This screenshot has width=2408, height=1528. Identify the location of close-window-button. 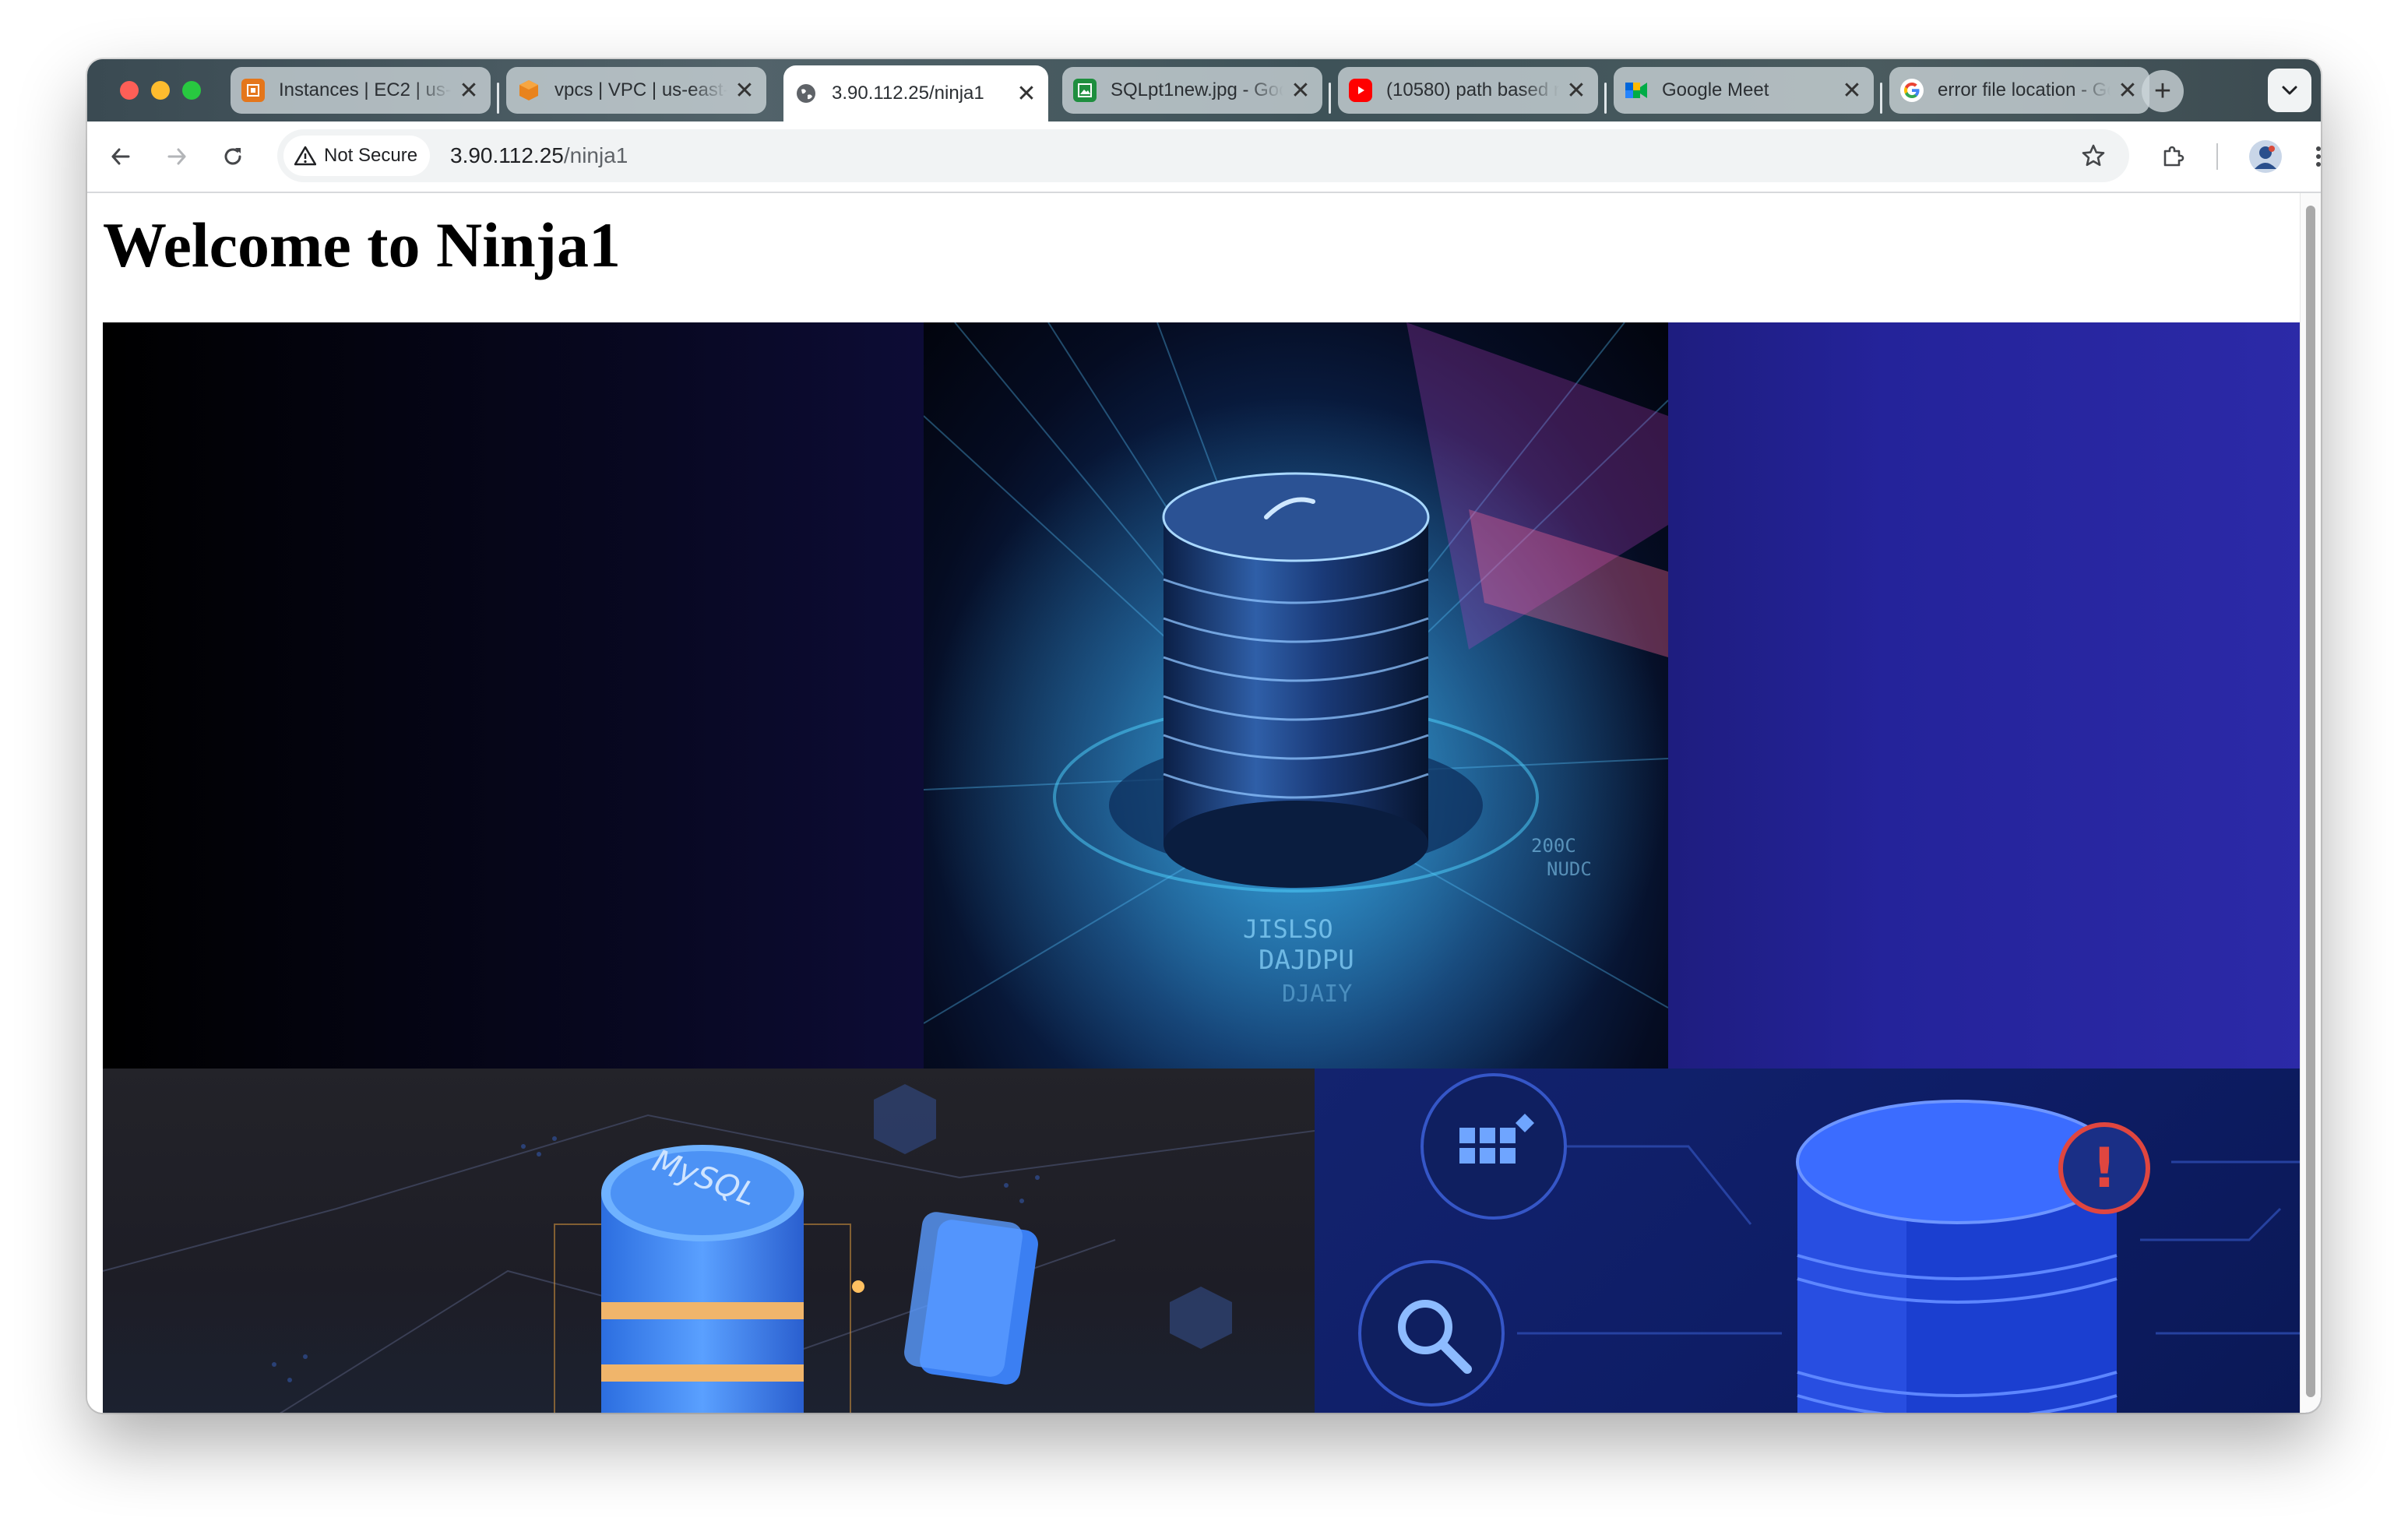
(129, 90).